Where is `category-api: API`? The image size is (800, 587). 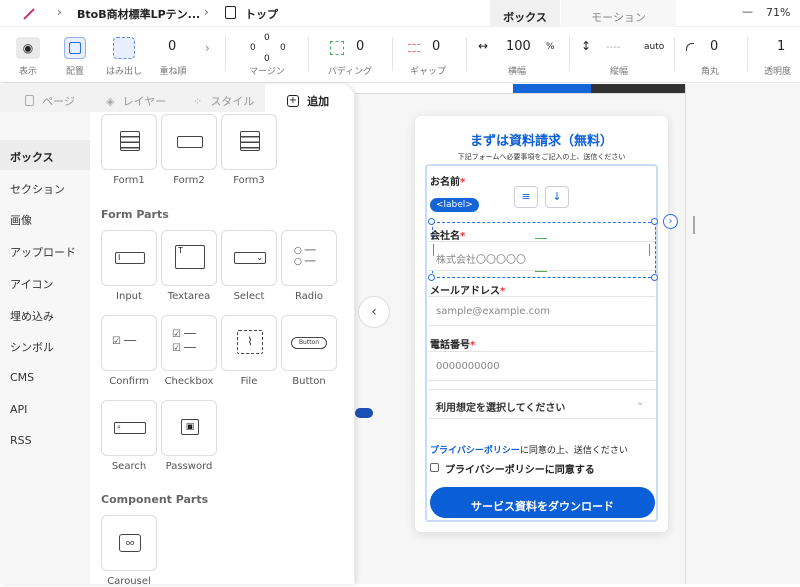
category-api: API is located at coordinates (18, 409).